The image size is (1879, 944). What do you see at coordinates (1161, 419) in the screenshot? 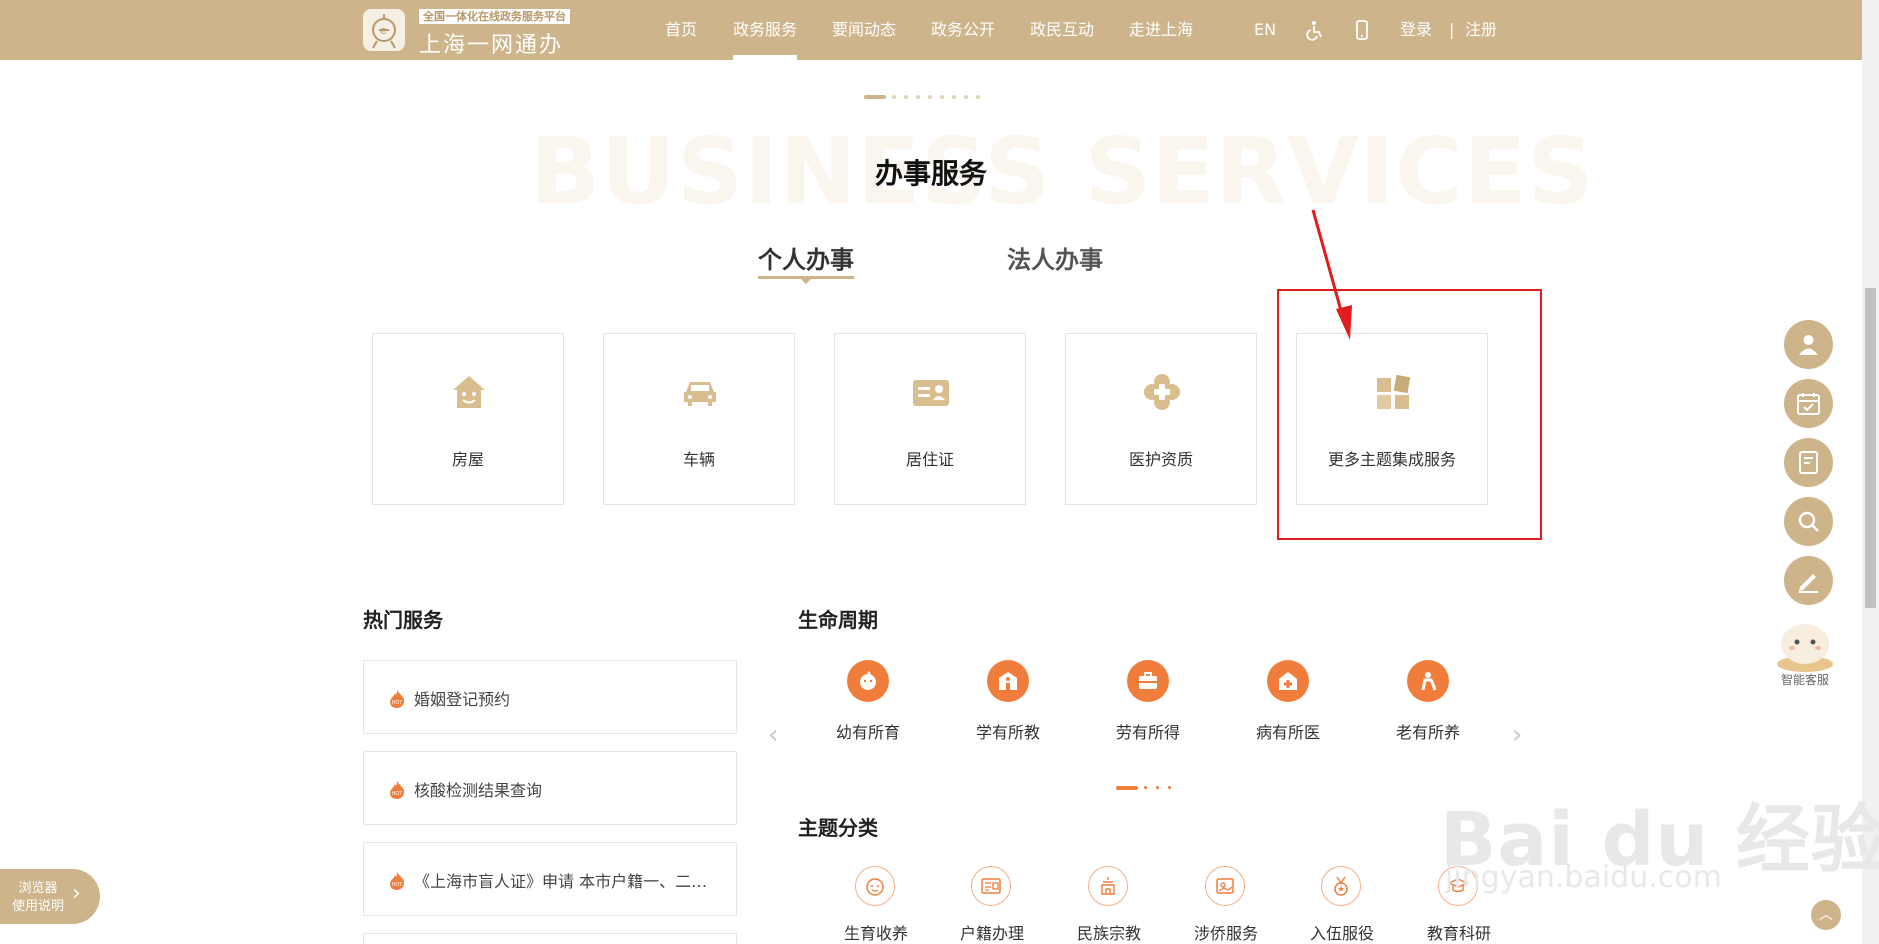
I see `service-card-medical: 医护资质` at bounding box center [1161, 419].